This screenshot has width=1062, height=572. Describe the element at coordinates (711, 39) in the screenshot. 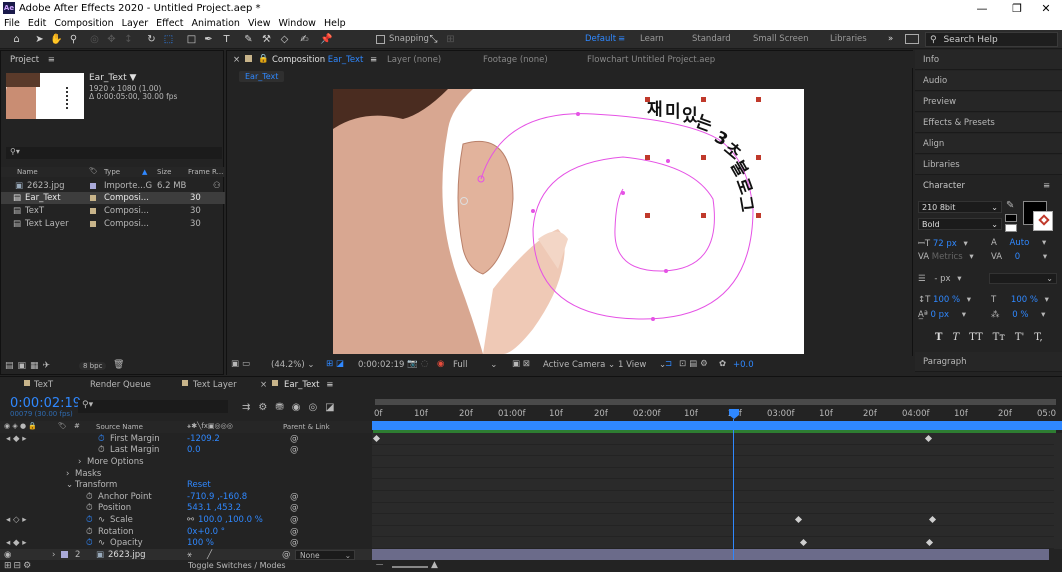

I see `workspace-standard: Standard` at that location.